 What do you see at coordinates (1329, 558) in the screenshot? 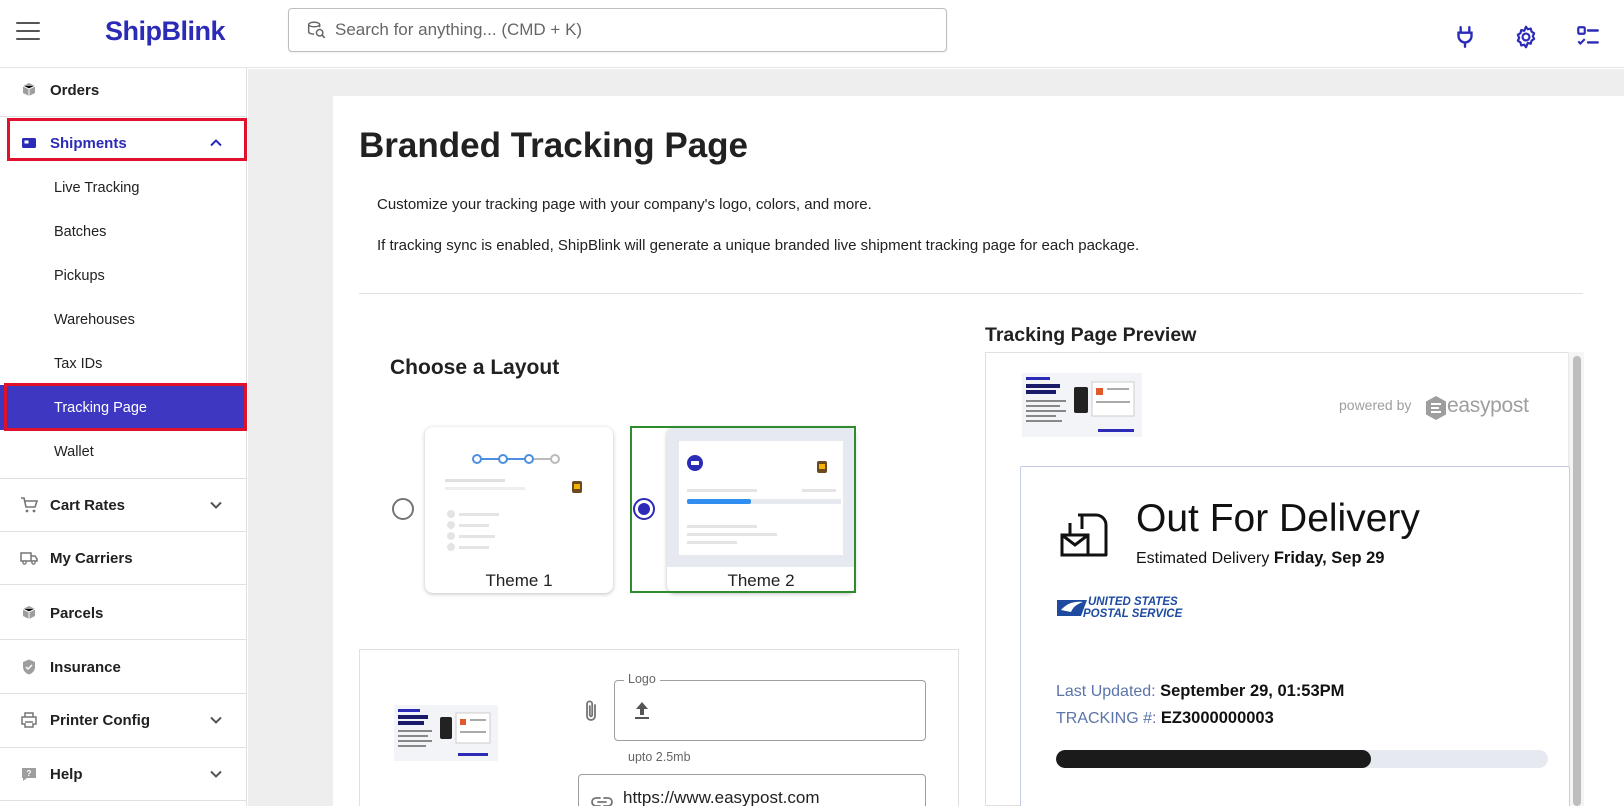
I see `estimated-delivery-date: Friday, Sep 29` at bounding box center [1329, 558].